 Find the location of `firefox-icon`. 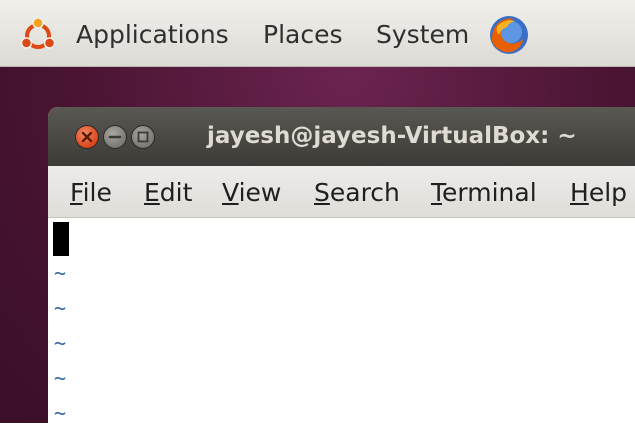

firefox-icon is located at coordinates (509, 35).